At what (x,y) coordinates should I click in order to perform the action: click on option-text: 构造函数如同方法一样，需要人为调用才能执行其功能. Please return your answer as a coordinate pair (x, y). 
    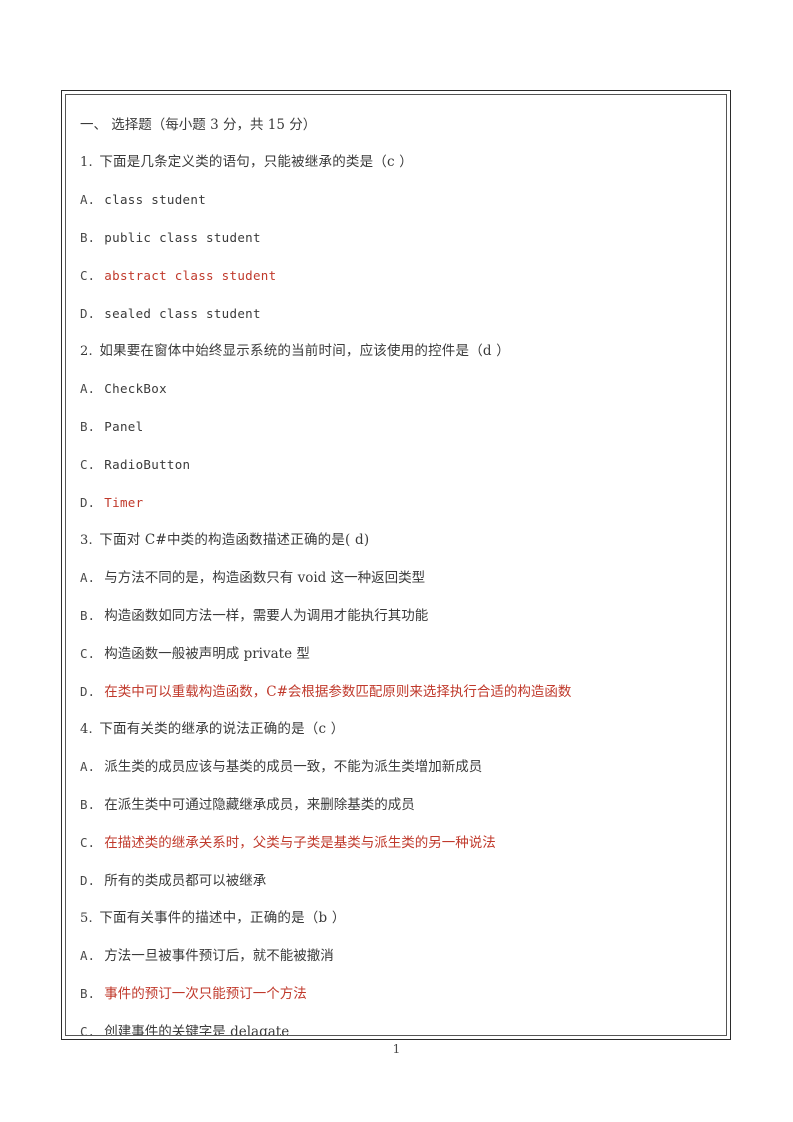
    Looking at the image, I should click on (266, 616).